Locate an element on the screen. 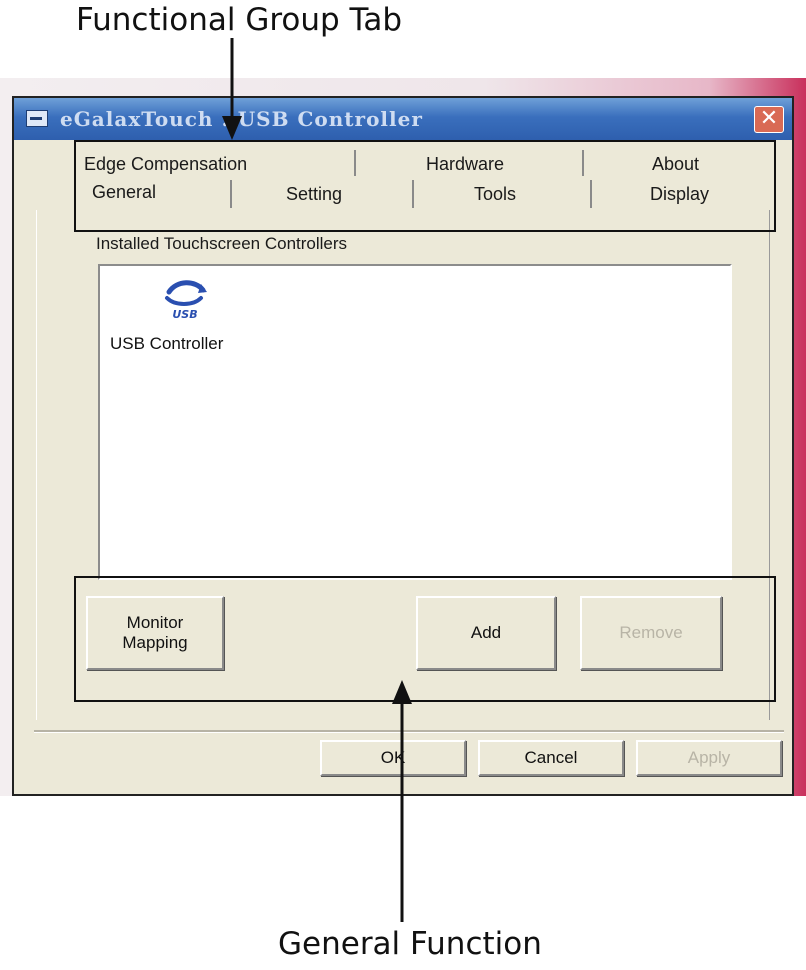  annotation-general-function: General Function is located at coordinates (410, 944).